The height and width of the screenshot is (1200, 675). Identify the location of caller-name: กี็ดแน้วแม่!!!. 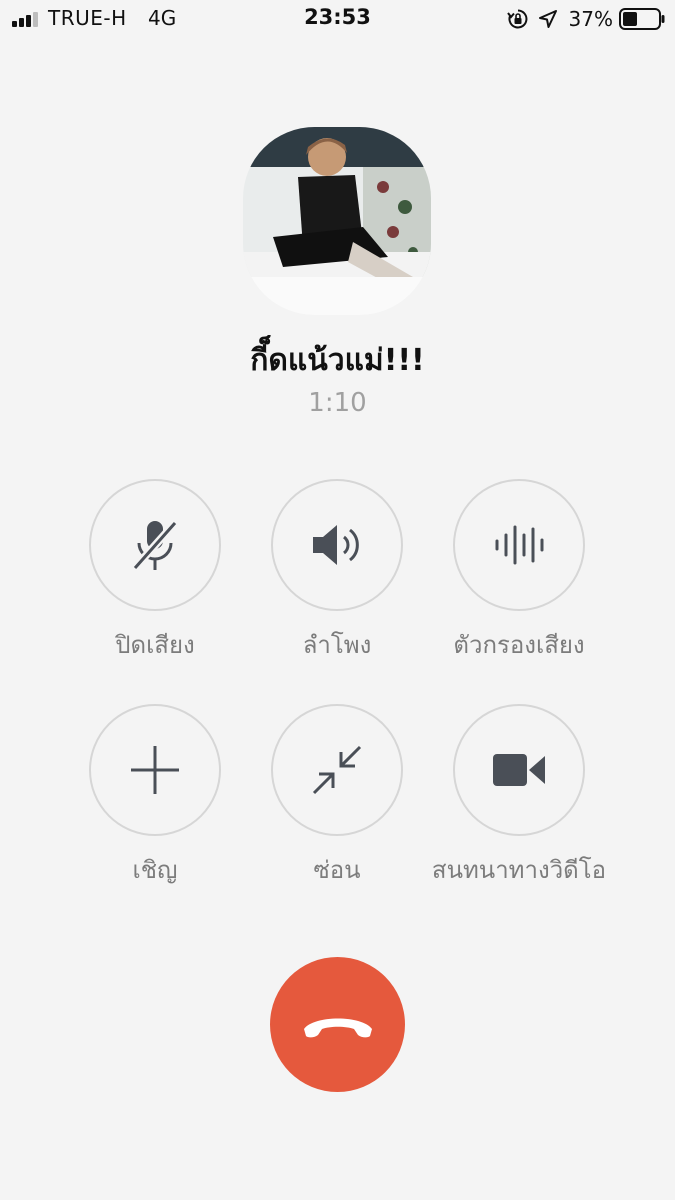
(337, 360).